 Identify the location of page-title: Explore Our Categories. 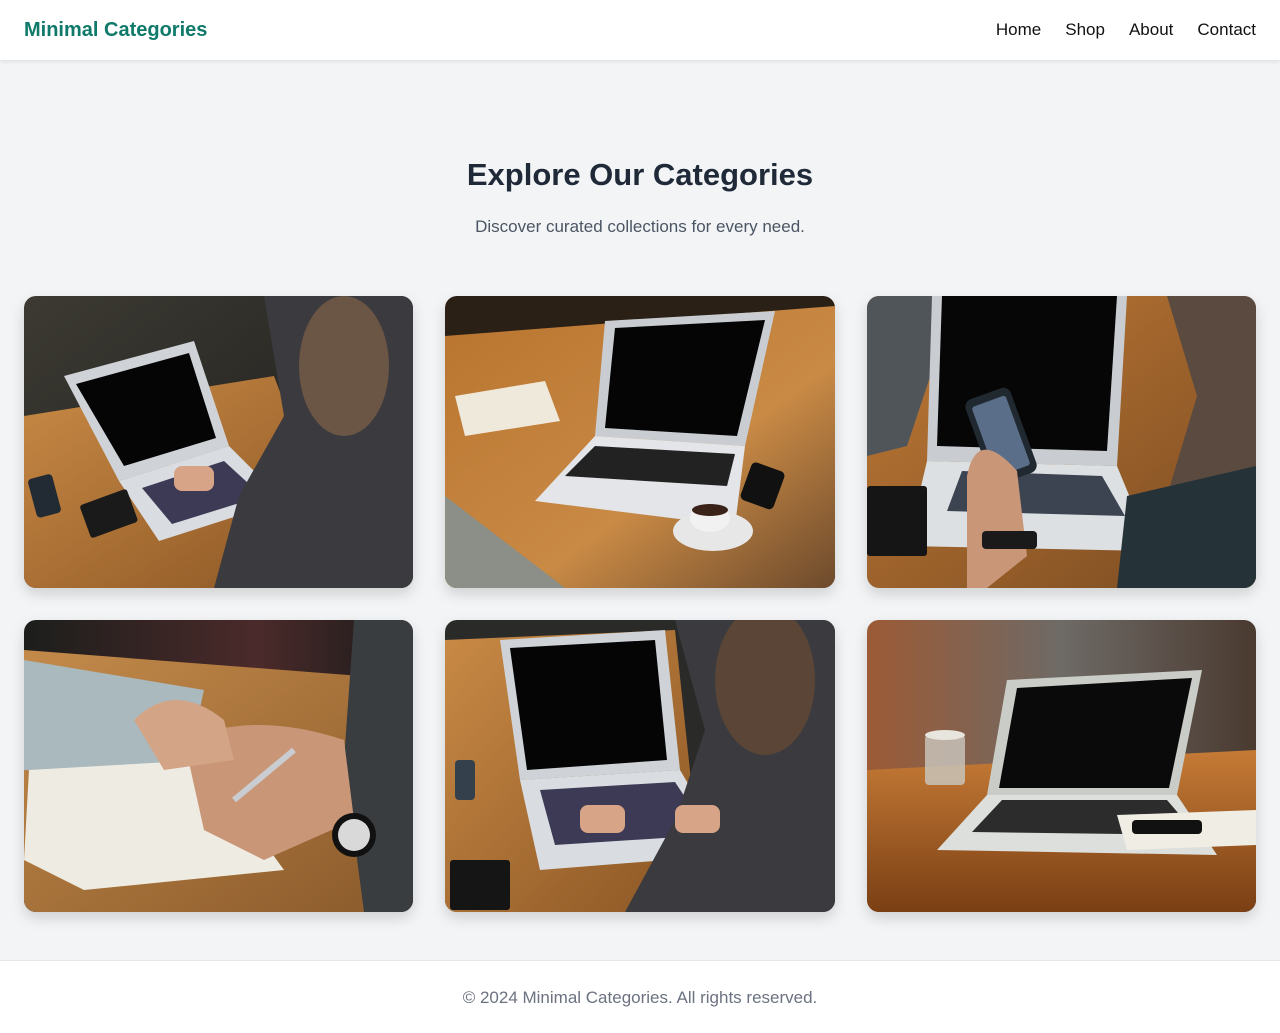
(640, 174).